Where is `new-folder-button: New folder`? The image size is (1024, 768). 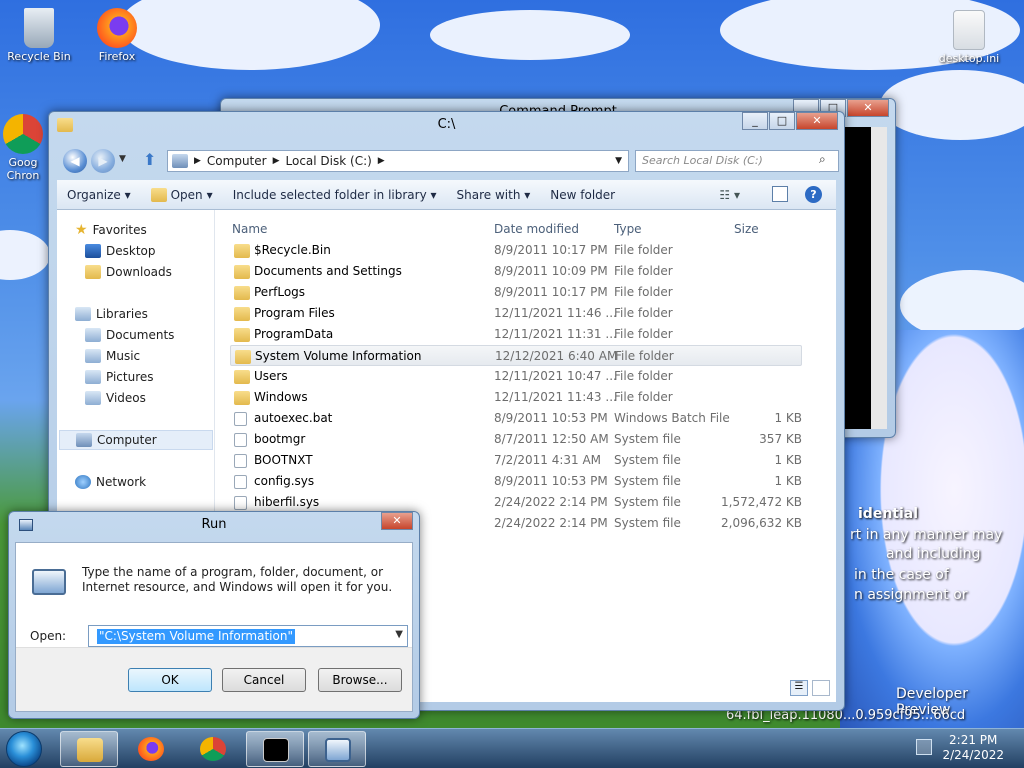
new-folder-button: New folder is located at coordinates (582, 195).